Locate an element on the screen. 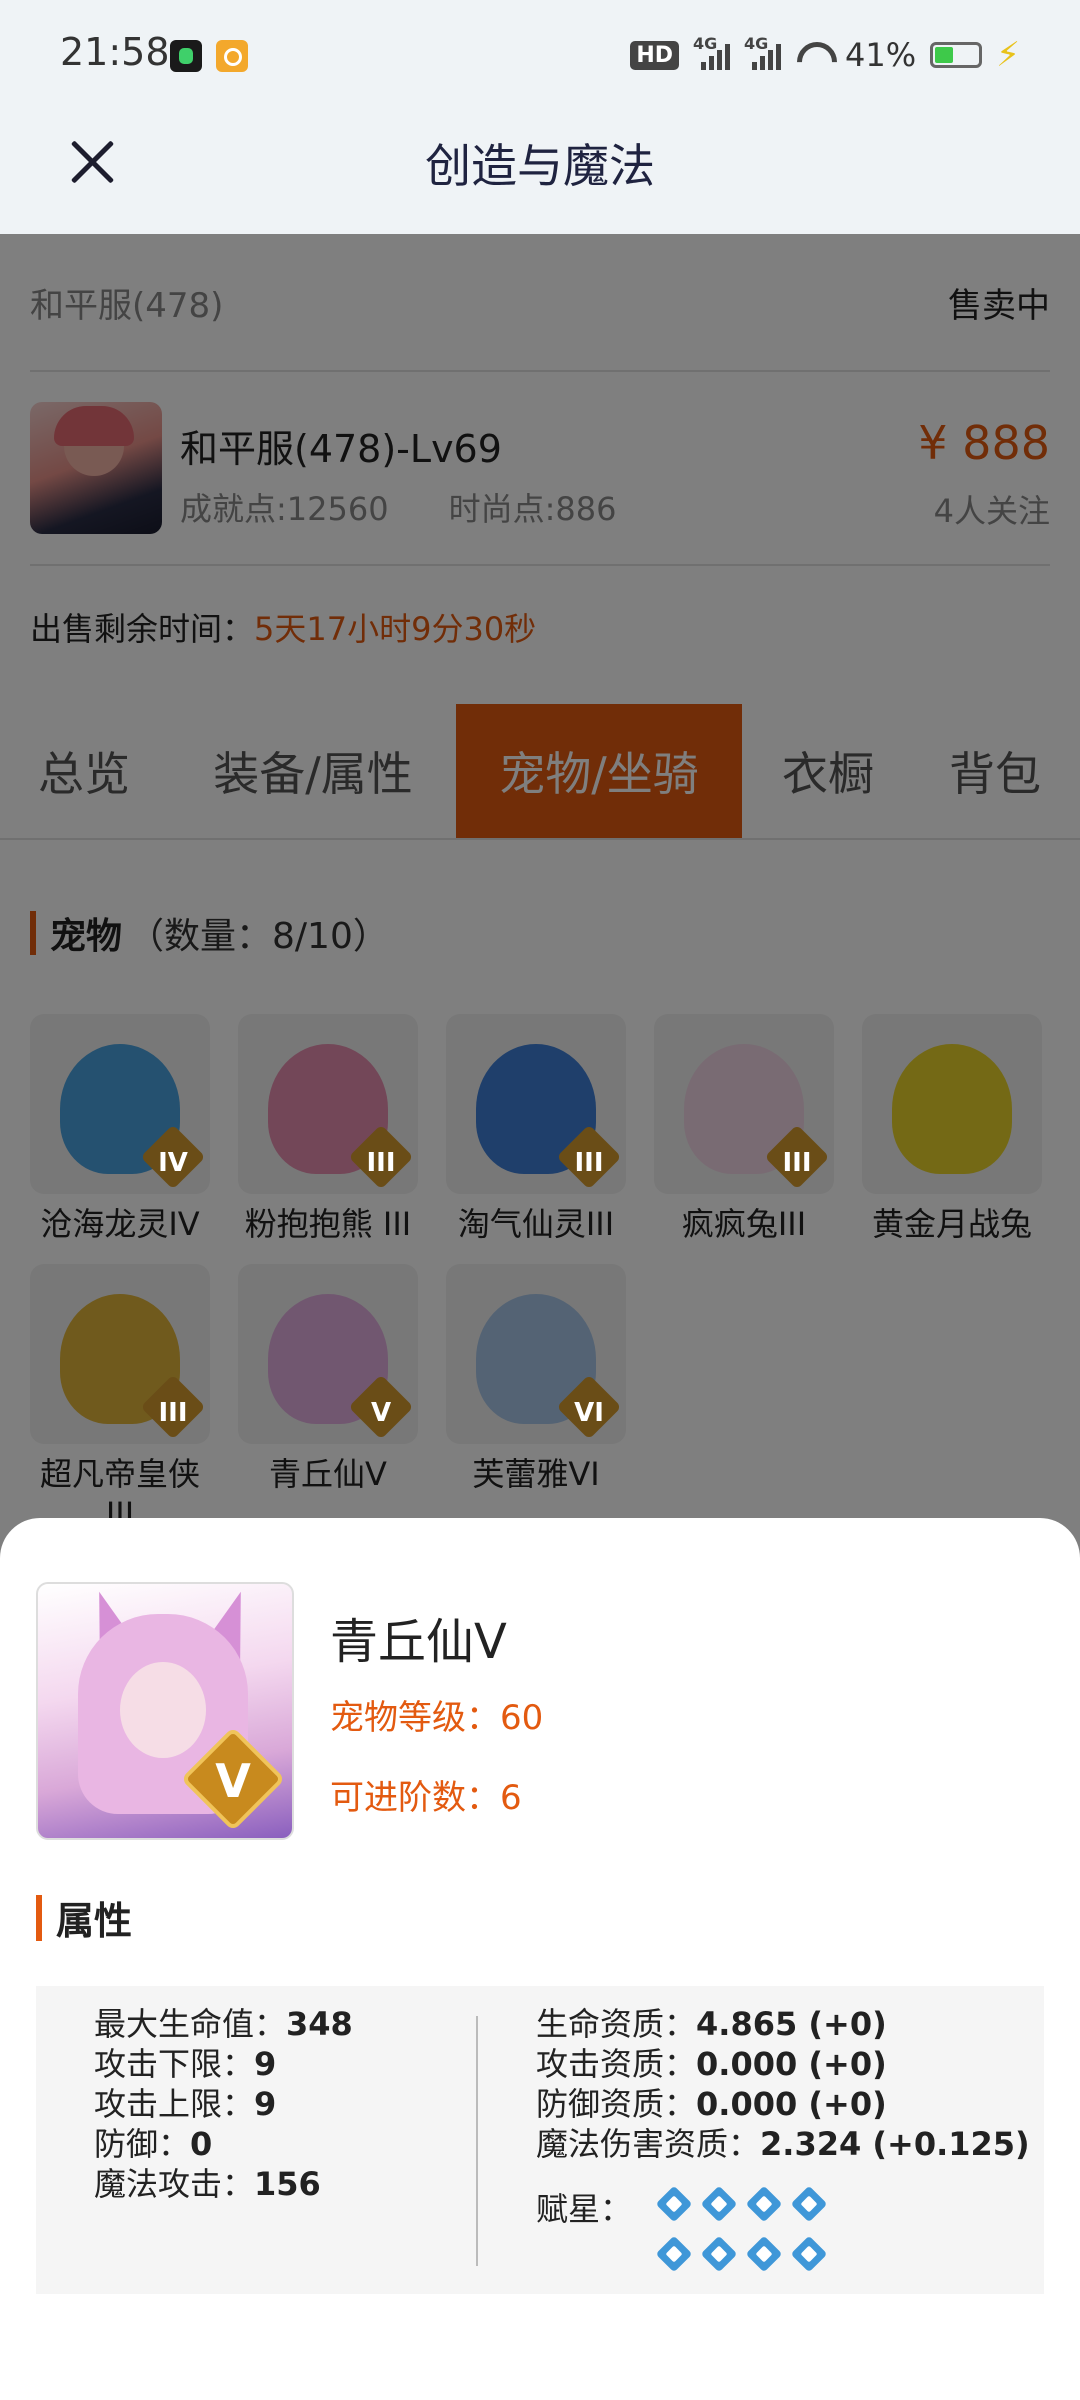 This screenshot has height=2400, width=1080. status-bar: 21:58 HD 4G 4G 41% ⚡ is located at coordinates (540, 56).